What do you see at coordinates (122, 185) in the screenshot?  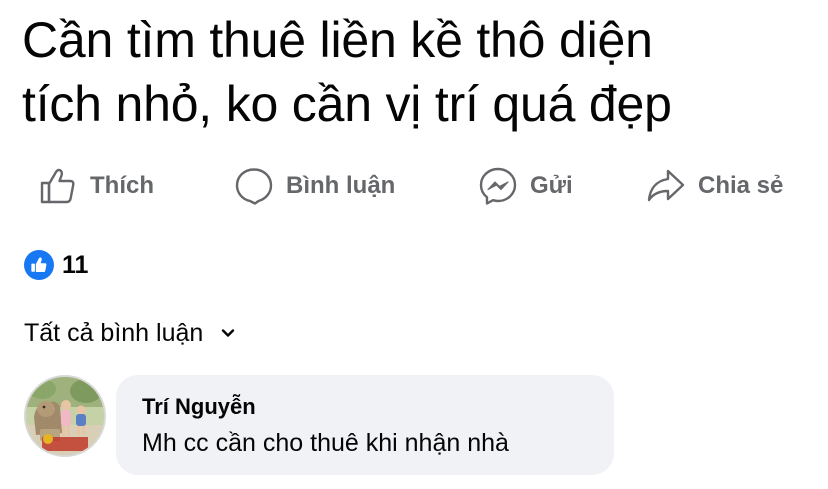 I see `like-label: Thích` at bounding box center [122, 185].